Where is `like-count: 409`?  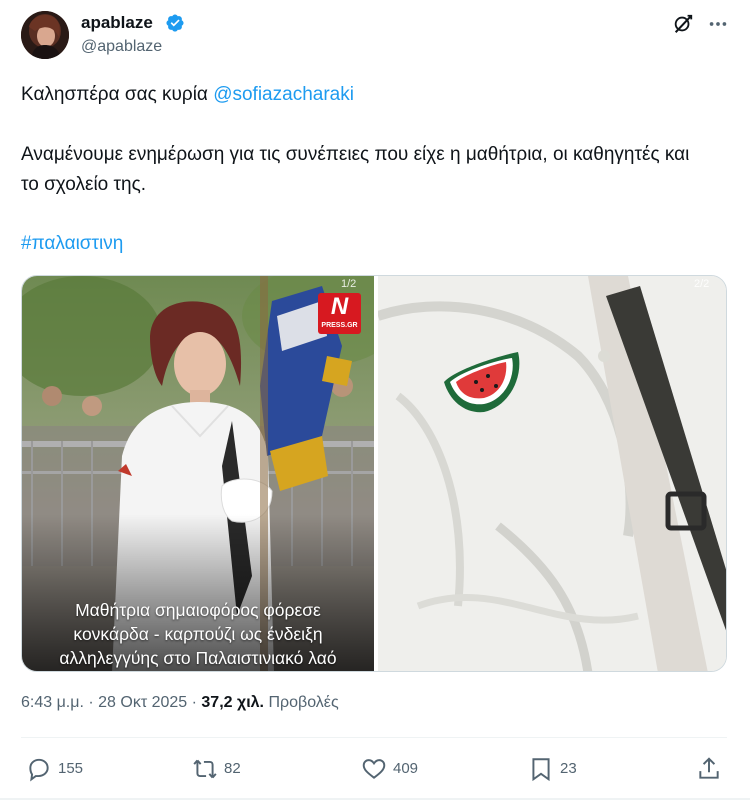
like-count: 409 is located at coordinates (406, 768).